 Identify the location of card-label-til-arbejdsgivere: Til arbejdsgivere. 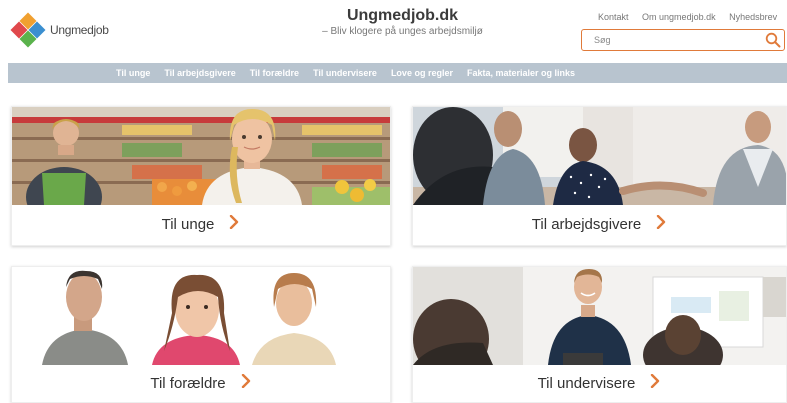
(586, 224).